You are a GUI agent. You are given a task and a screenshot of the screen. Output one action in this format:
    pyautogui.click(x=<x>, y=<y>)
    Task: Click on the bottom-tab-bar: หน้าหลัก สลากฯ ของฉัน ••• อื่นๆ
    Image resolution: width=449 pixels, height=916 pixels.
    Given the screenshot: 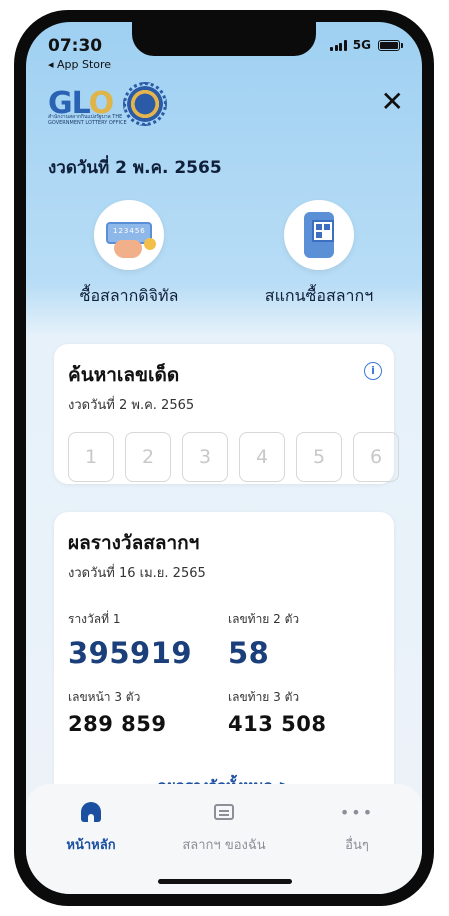 What is the action you would take?
    pyautogui.click(x=224, y=839)
    